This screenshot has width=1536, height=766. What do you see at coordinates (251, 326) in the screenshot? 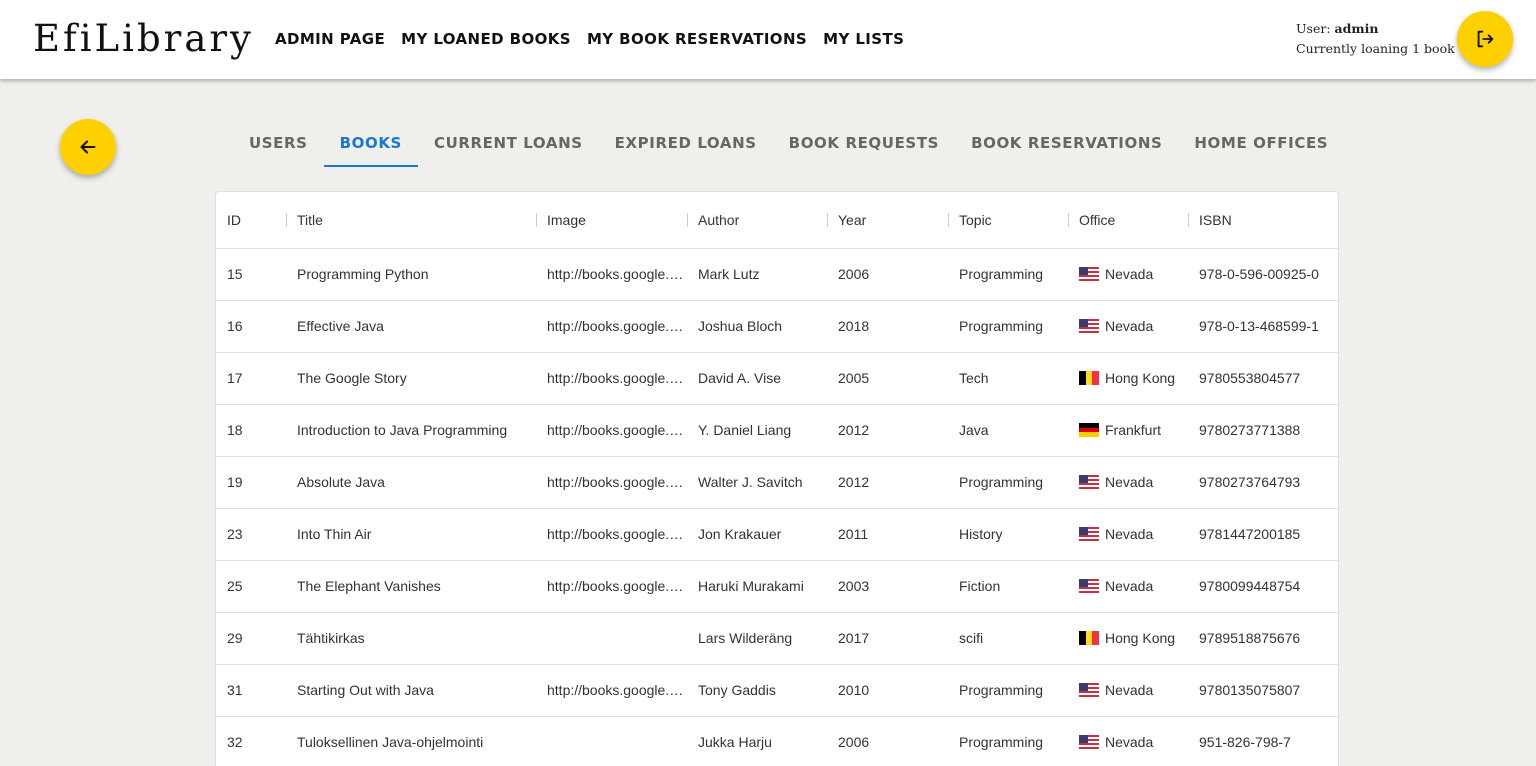
I see `cell-id: 16` at bounding box center [251, 326].